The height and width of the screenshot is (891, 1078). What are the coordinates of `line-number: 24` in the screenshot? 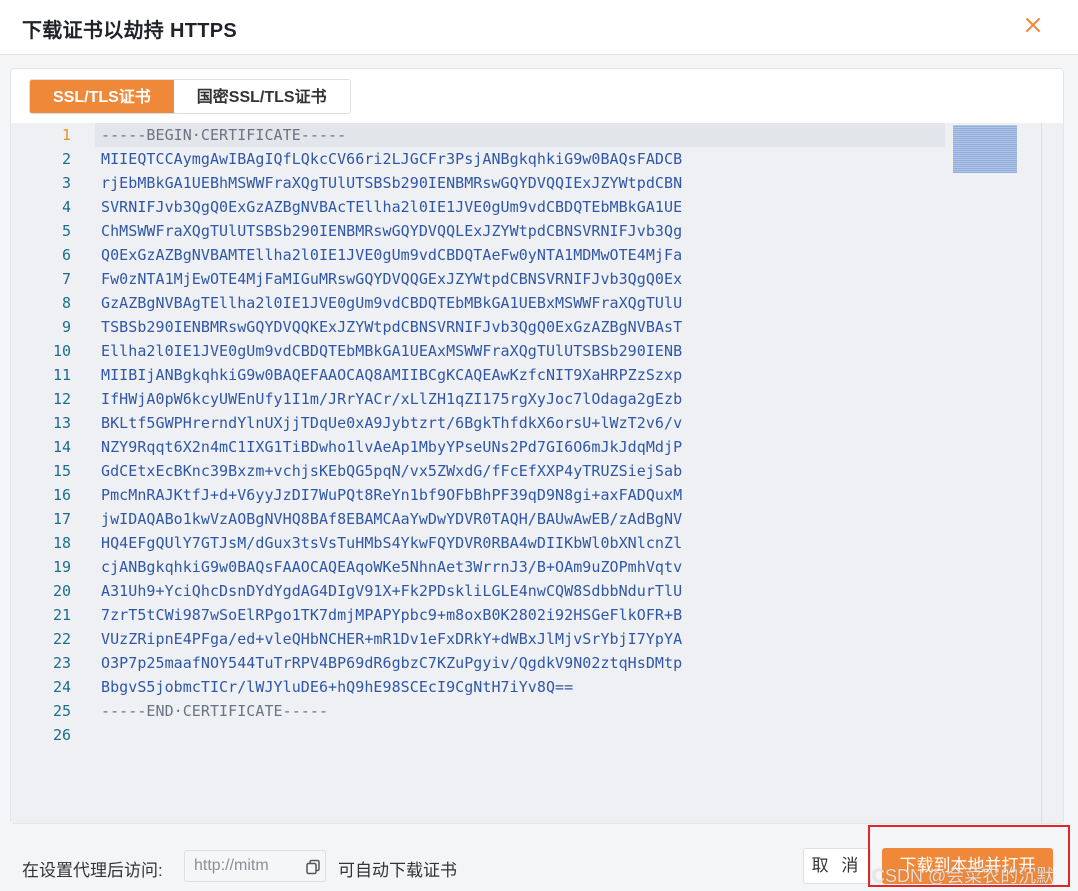 It's located at (61, 687).